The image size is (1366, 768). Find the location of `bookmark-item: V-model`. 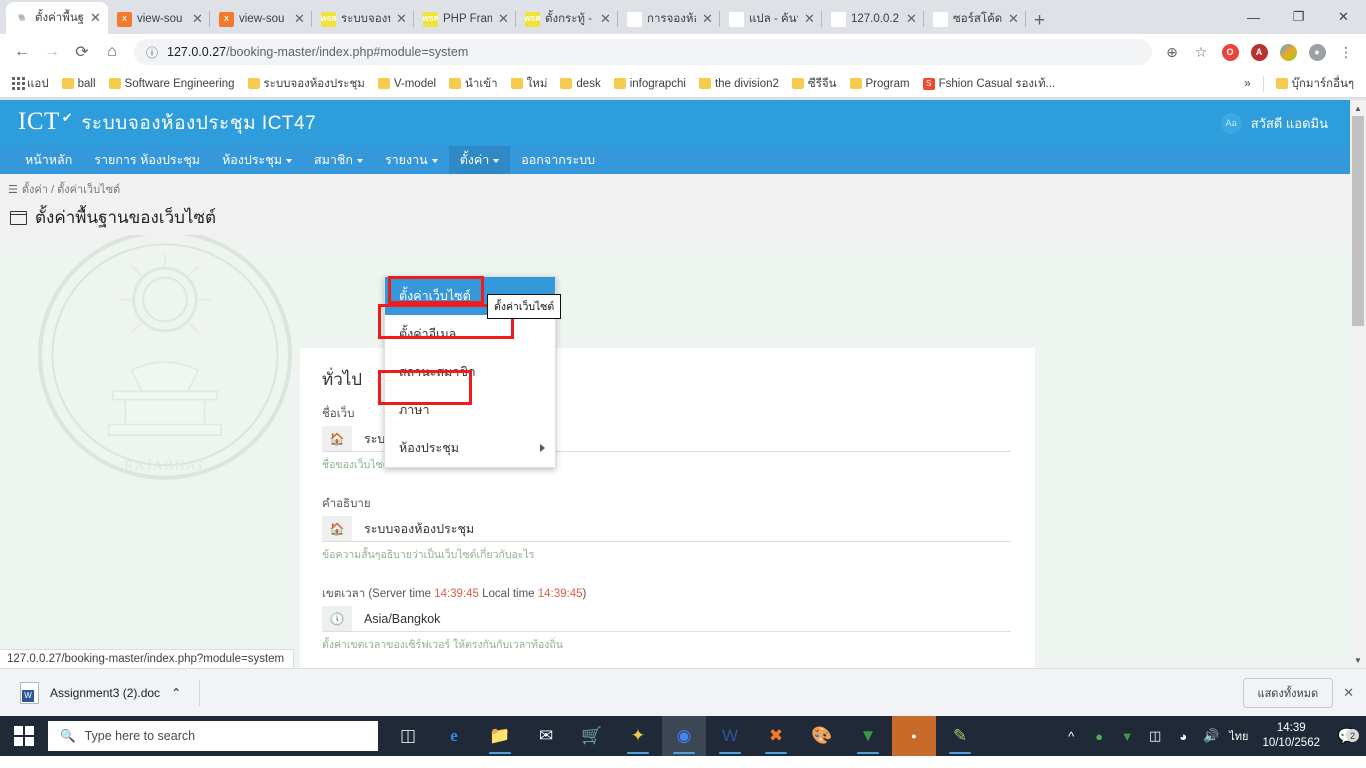

bookmark-item: V-model is located at coordinates (407, 84).